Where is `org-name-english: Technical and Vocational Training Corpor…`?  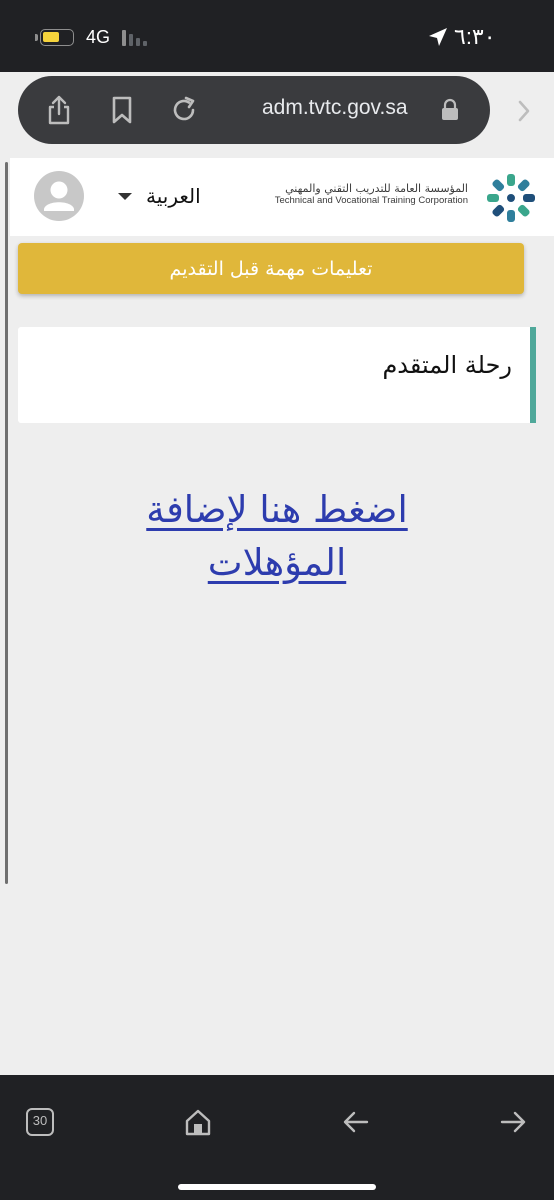 org-name-english: Technical and Vocational Training Corpor… is located at coordinates (371, 200).